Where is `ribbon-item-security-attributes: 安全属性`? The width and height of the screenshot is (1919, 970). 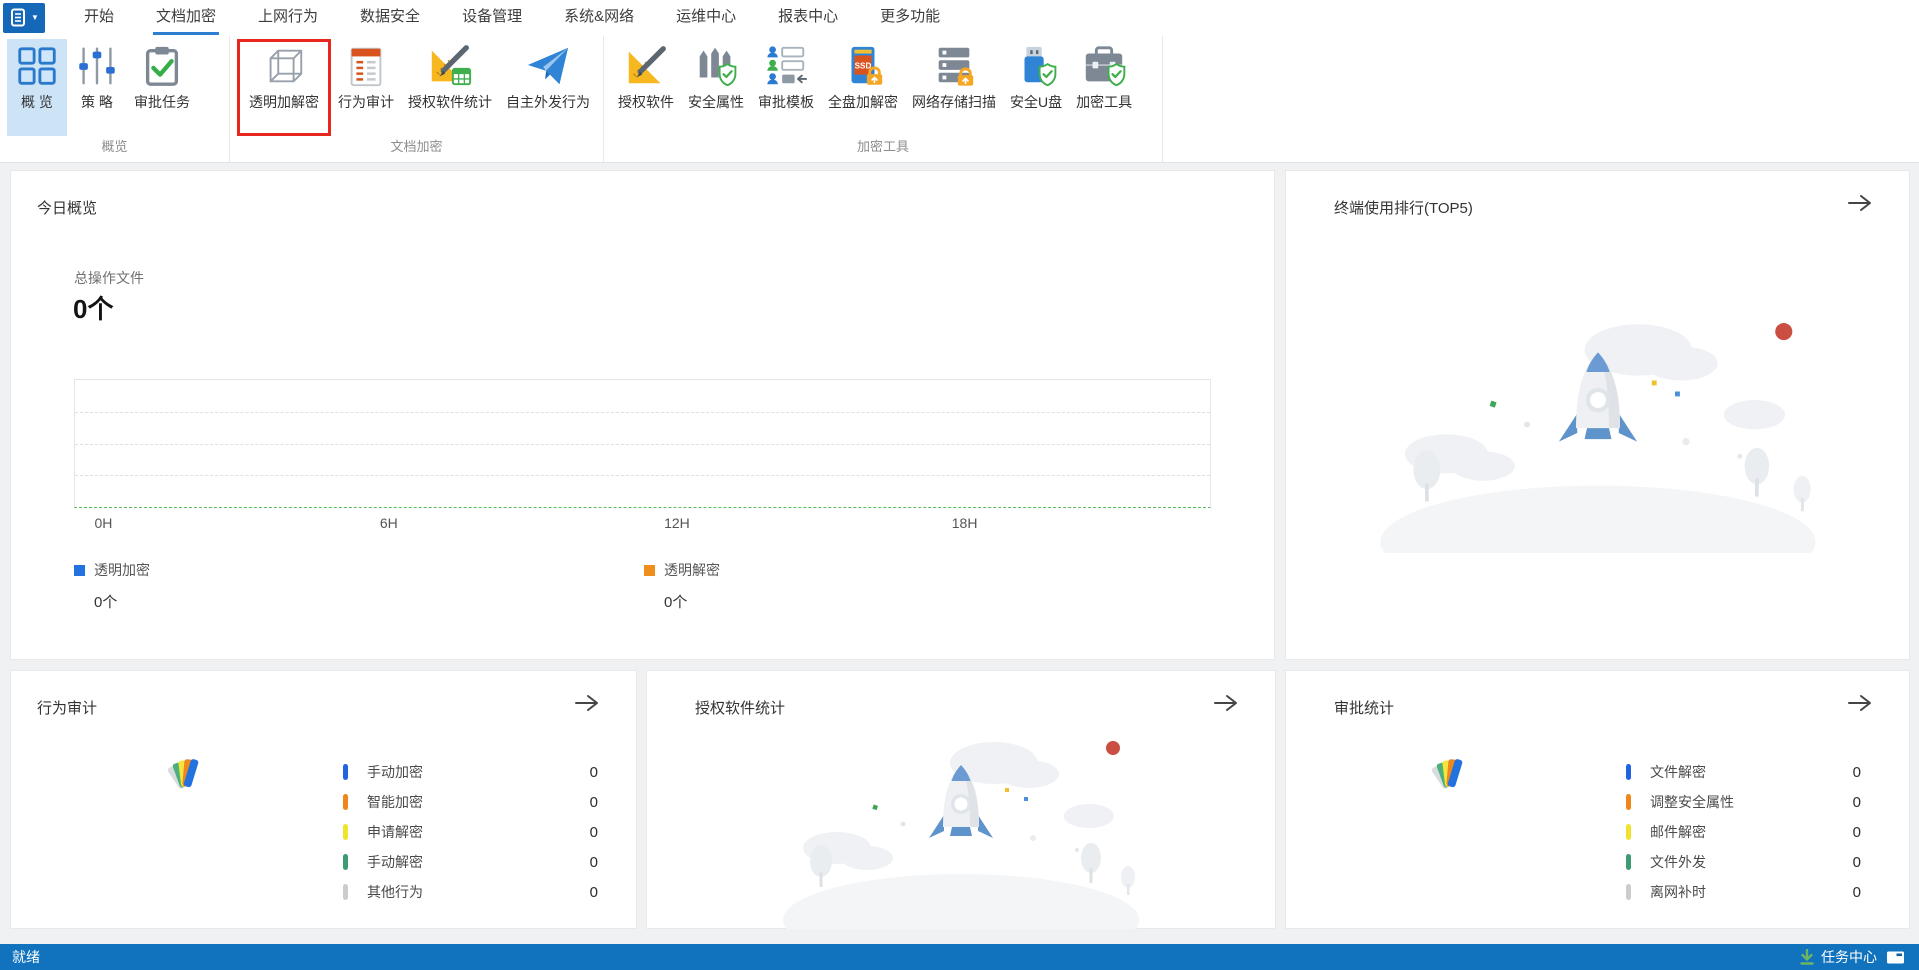 ribbon-item-security-attributes: 安全属性 is located at coordinates (716, 87).